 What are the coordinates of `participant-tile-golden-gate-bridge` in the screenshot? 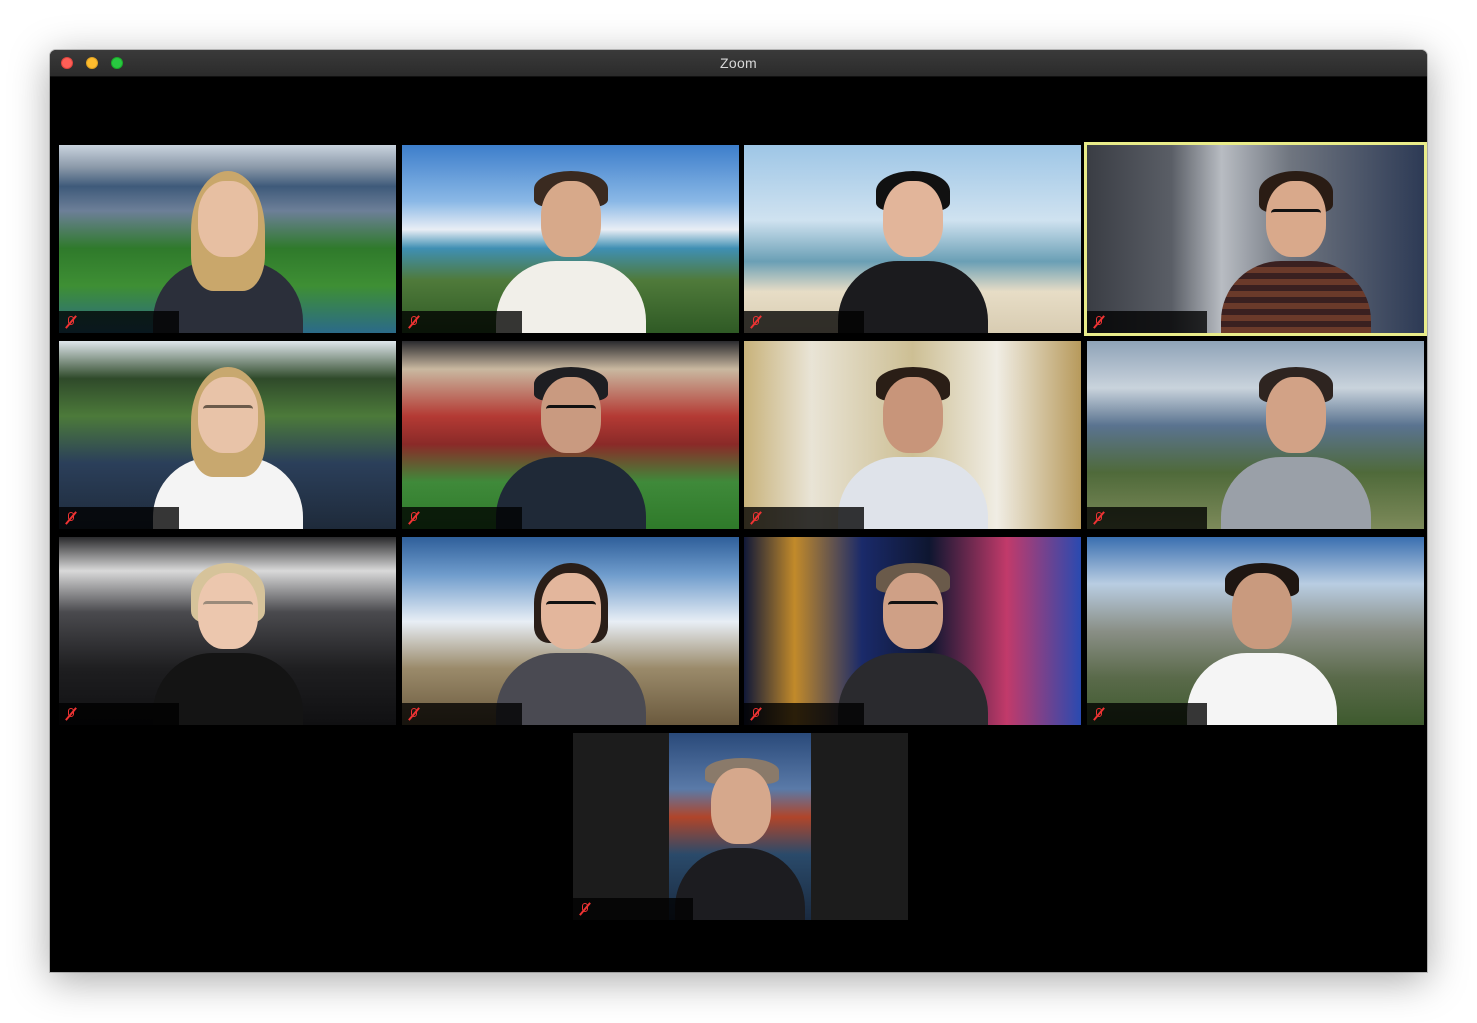 It's located at (740, 826).